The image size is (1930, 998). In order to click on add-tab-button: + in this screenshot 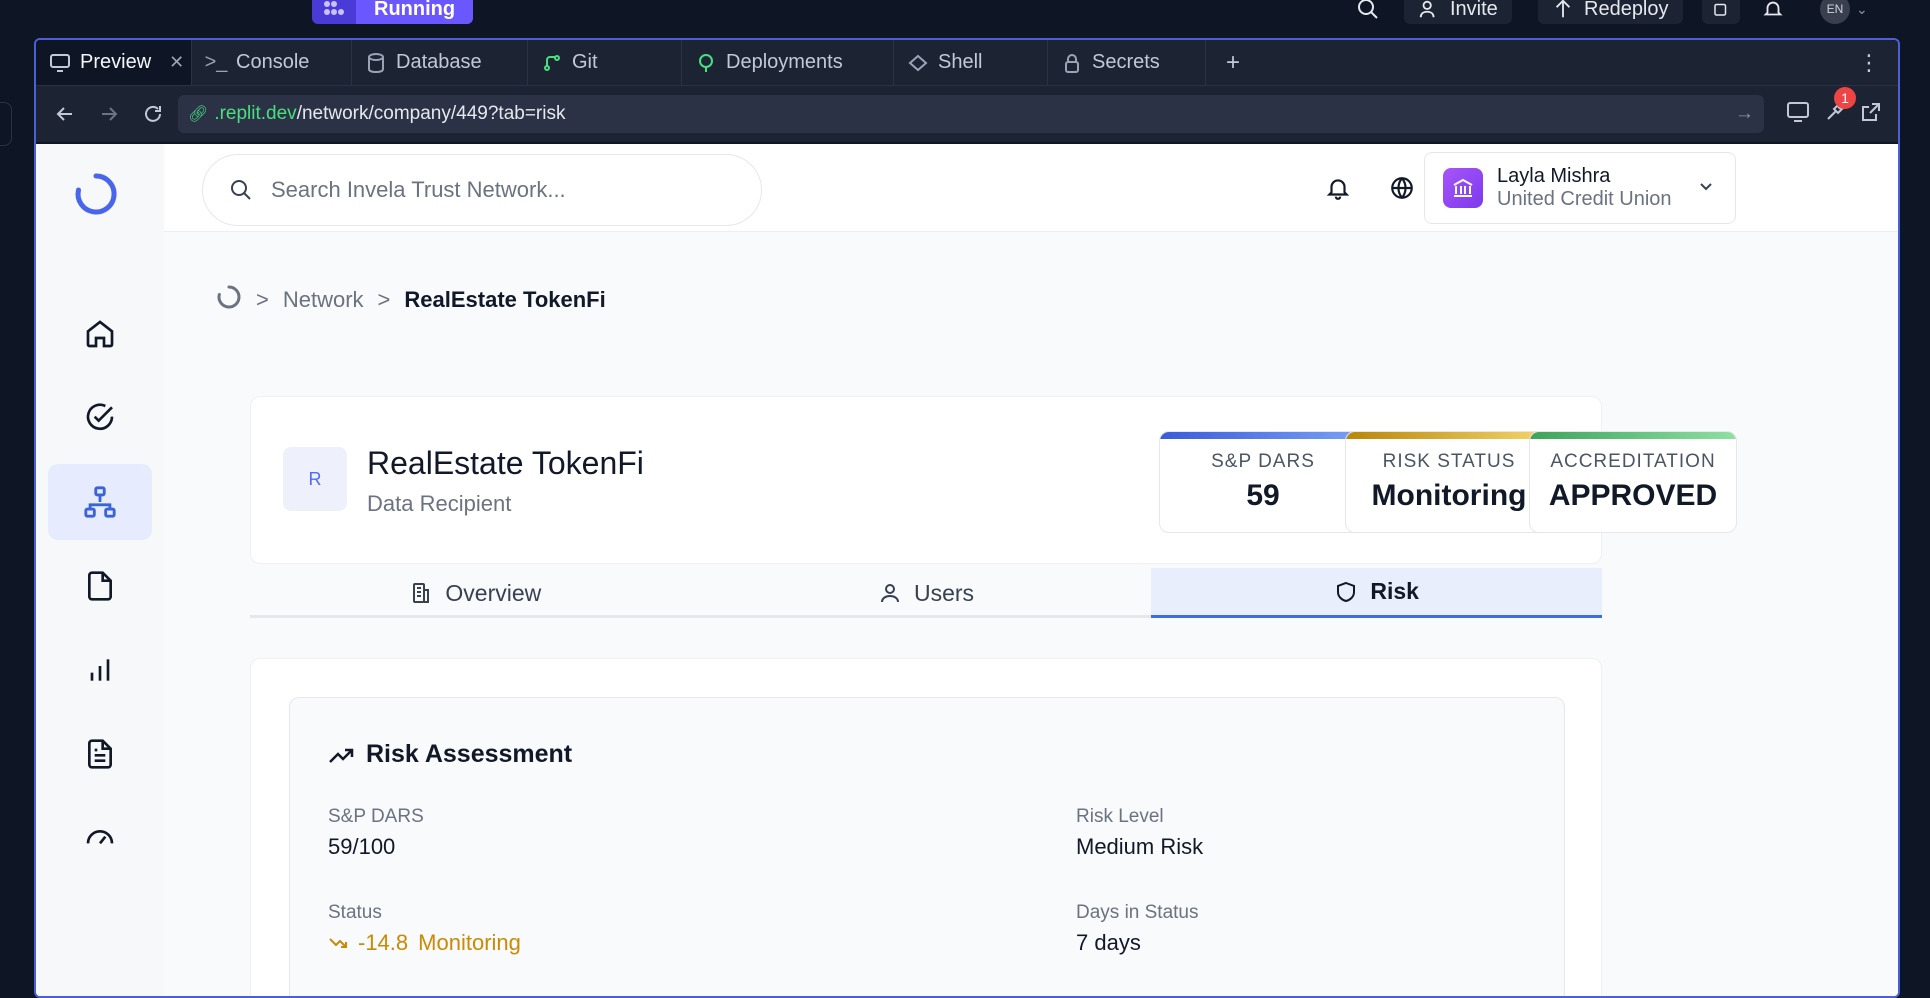, I will do `click(1233, 62)`.